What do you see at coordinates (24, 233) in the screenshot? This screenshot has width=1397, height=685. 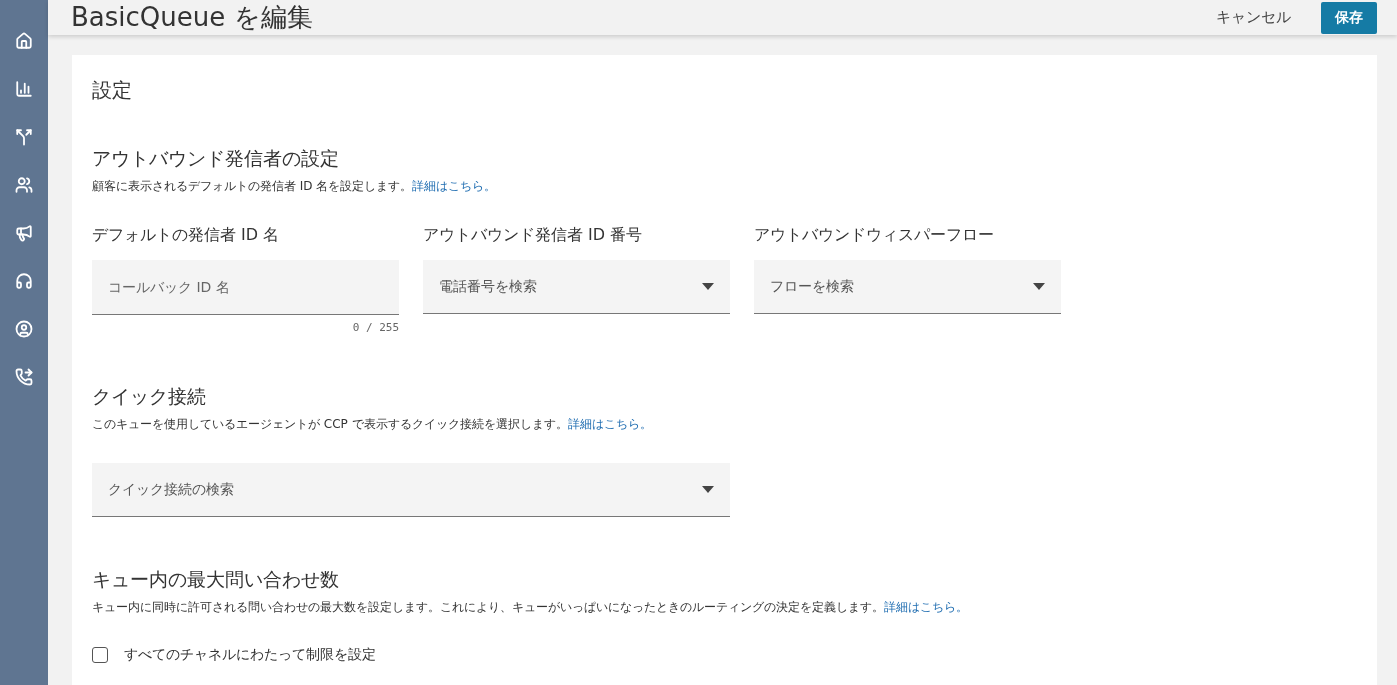 I see `megaphone-icon` at bounding box center [24, 233].